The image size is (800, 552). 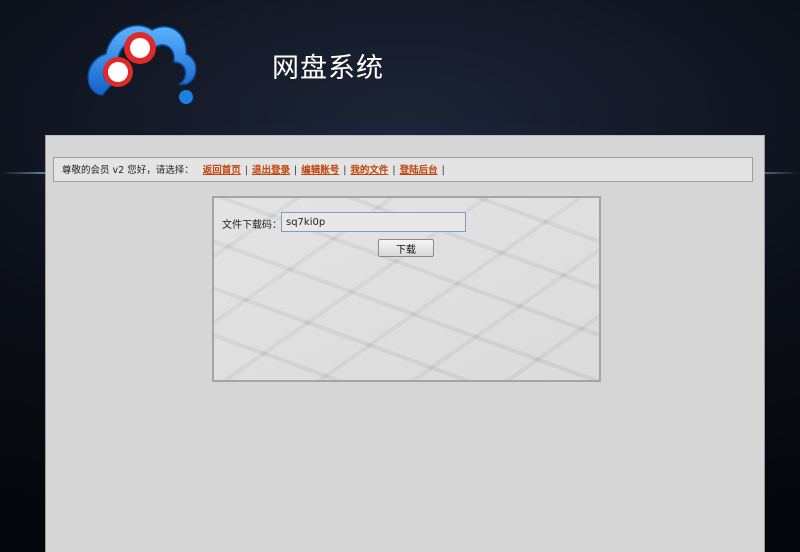 What do you see at coordinates (419, 170) in the screenshot?
I see `nav-link-admin-login: 登陆后台` at bounding box center [419, 170].